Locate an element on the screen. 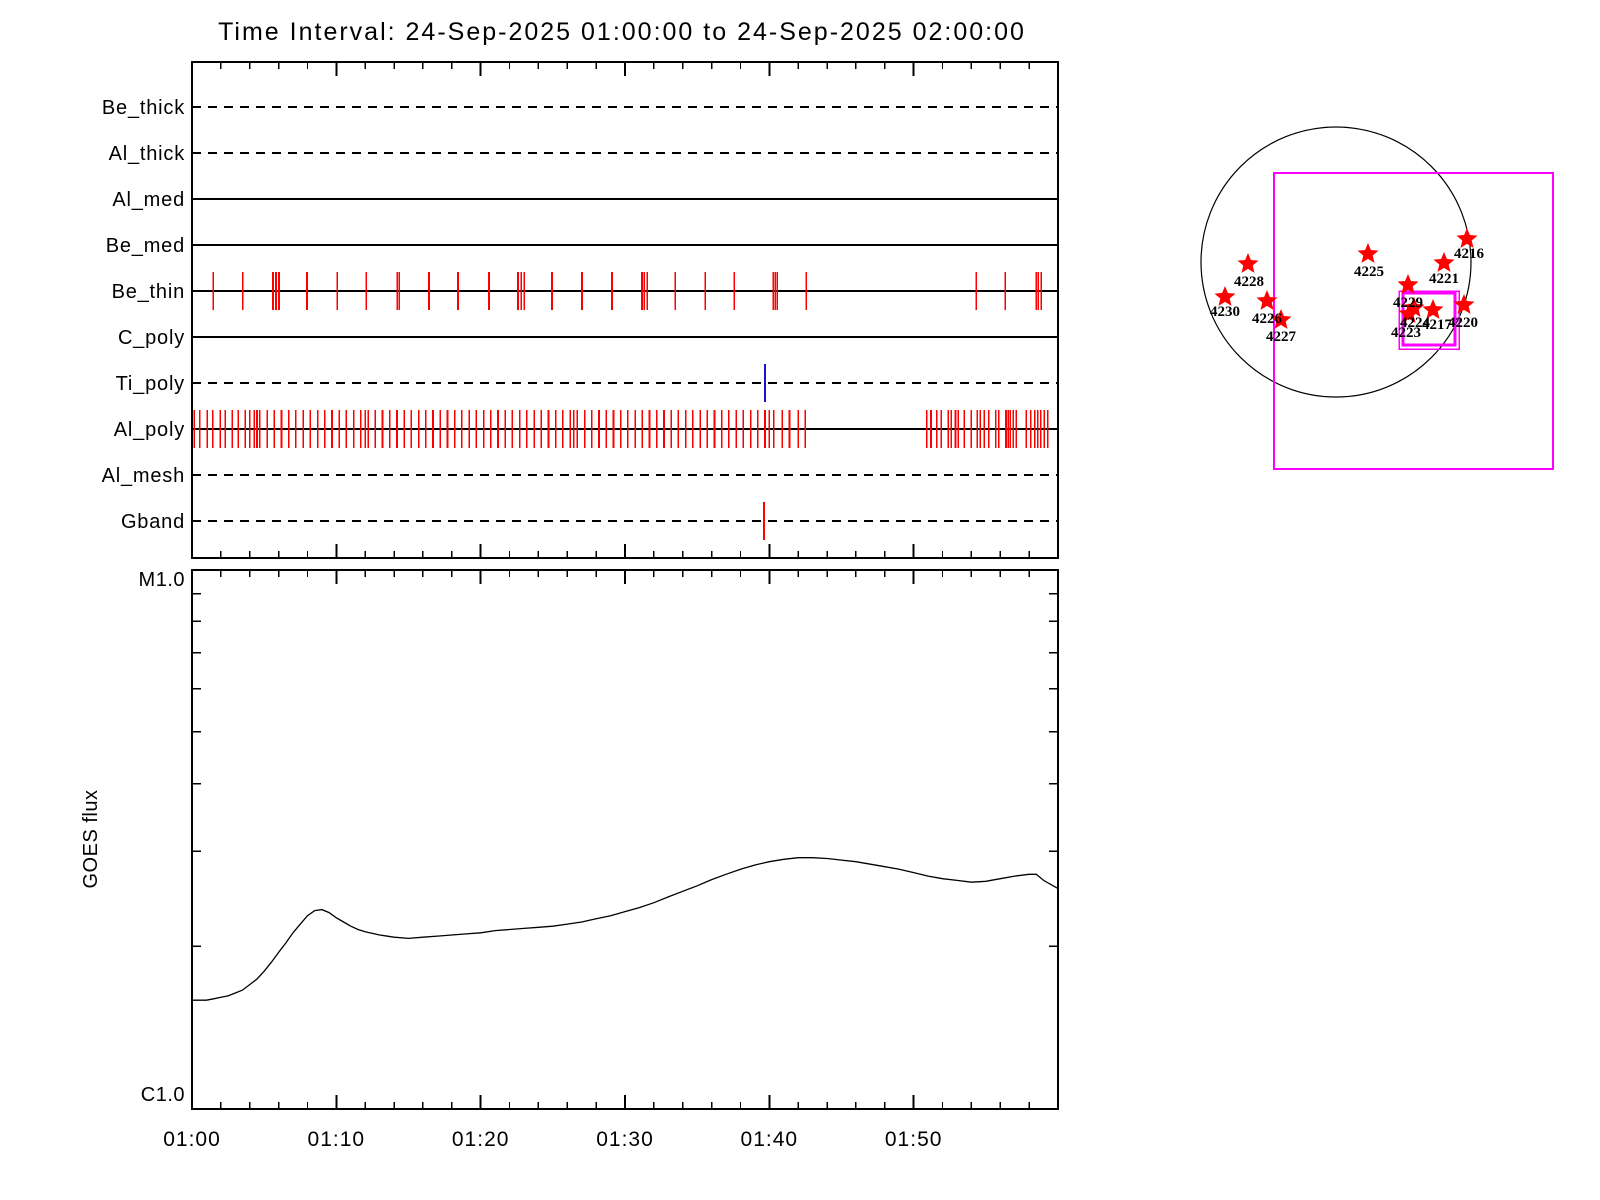  goes-xtick-label: 01:50 is located at coordinates (914, 1139).